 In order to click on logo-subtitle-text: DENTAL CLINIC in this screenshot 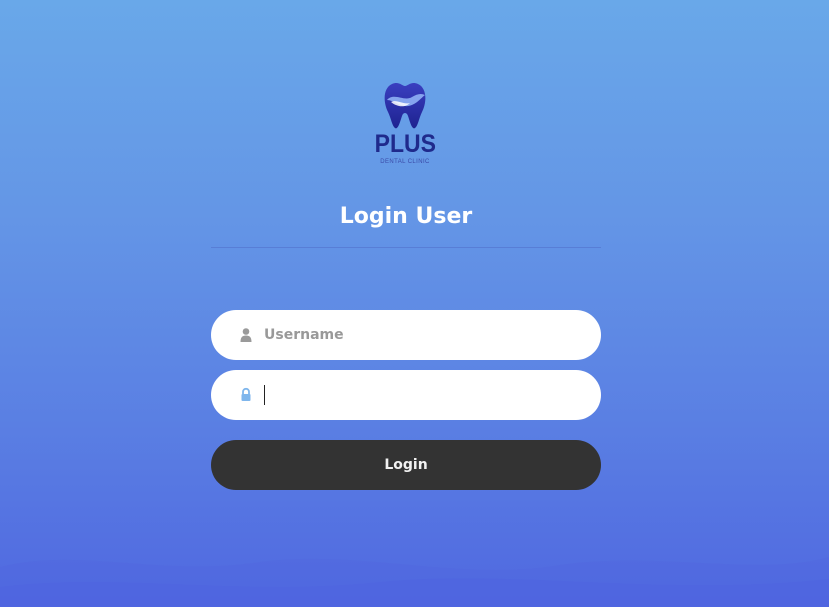, I will do `click(405, 162)`.